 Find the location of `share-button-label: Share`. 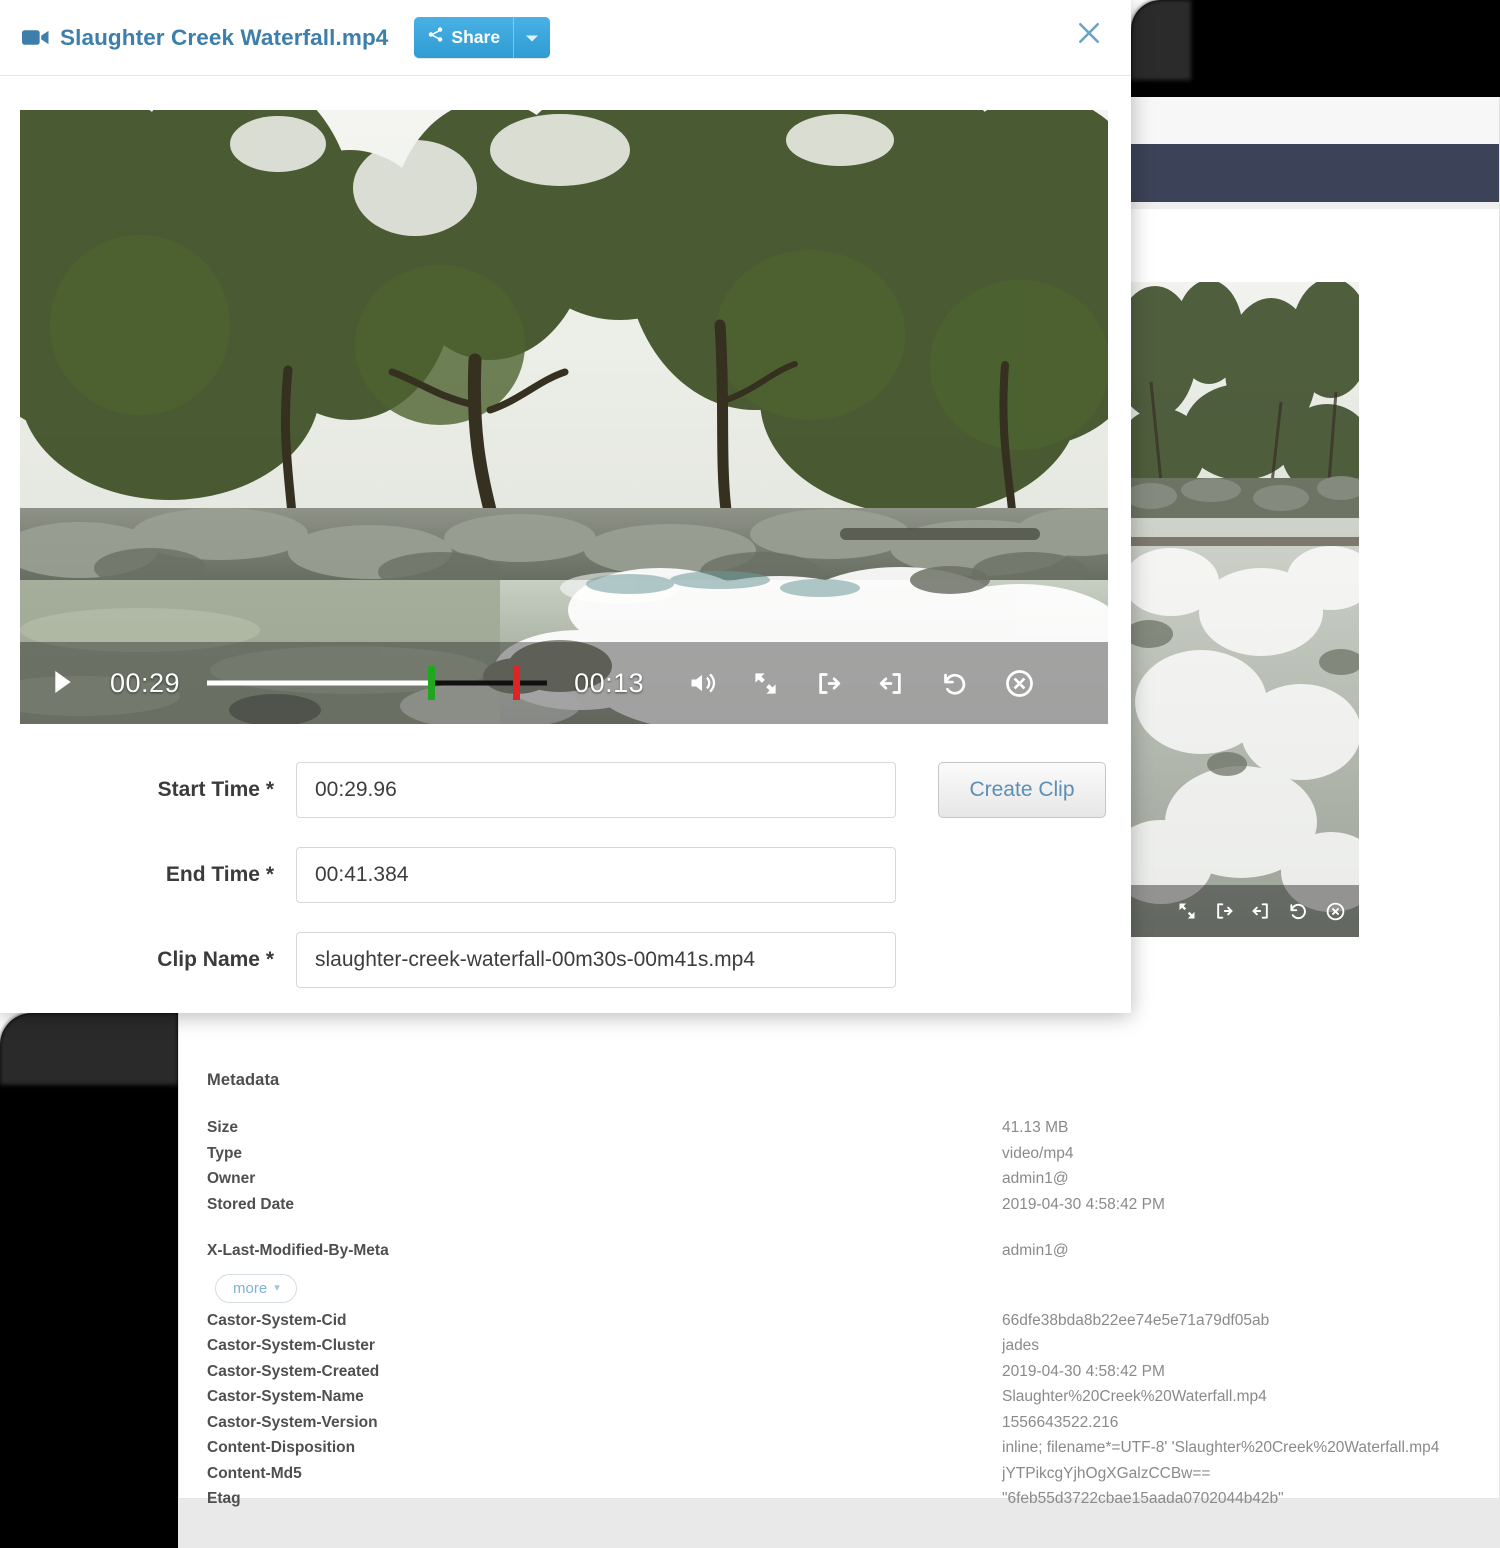

share-button-label: Share is located at coordinates (476, 36).